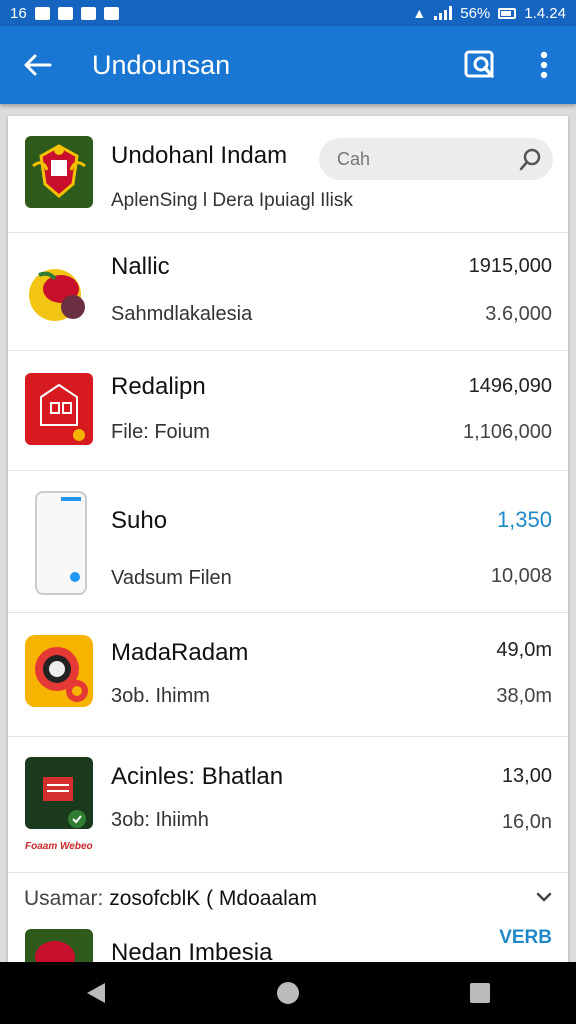 Image resolution: width=576 pixels, height=1024 pixels. What do you see at coordinates (288, 291) in the screenshot?
I see `list-item: Nallic Sahmdlakalesia 1915,000 3.6,000` at bounding box center [288, 291].